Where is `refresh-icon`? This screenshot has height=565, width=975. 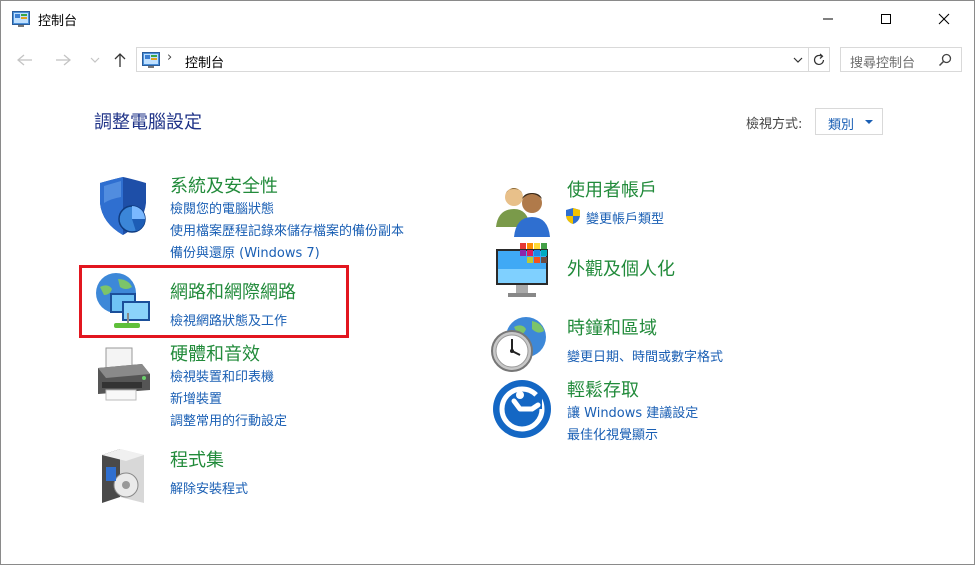 refresh-icon is located at coordinates (818, 59).